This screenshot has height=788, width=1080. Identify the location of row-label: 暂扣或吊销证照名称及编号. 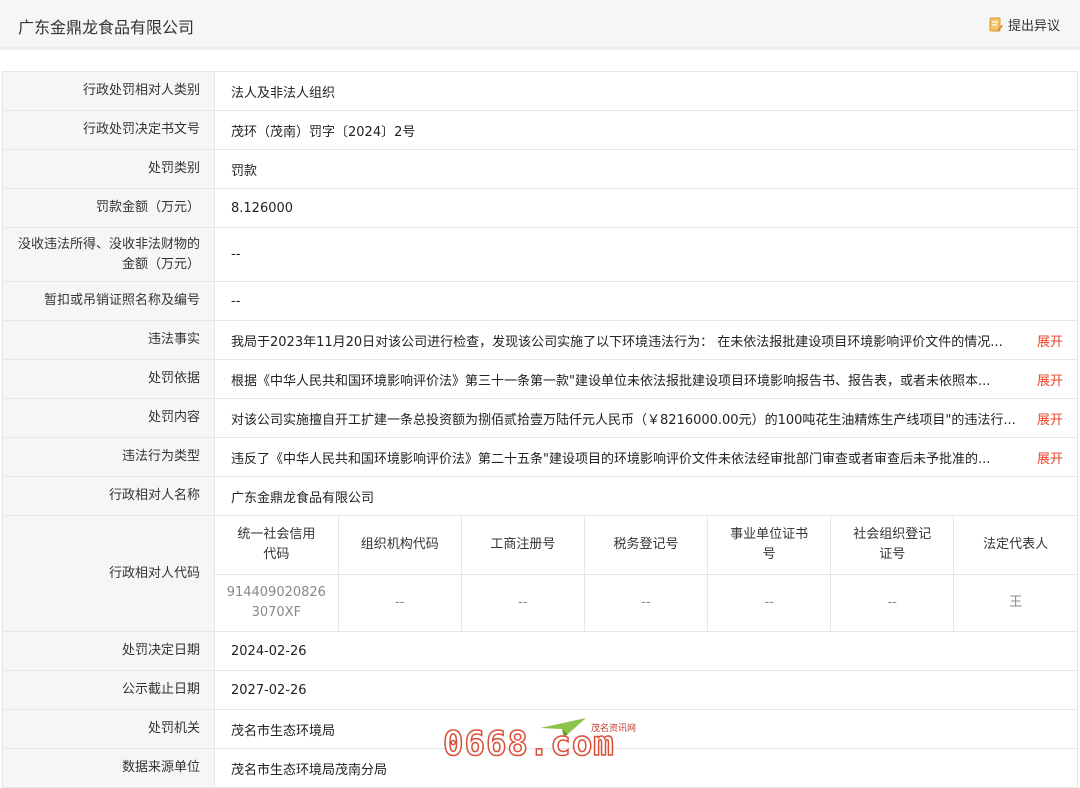
(108, 301).